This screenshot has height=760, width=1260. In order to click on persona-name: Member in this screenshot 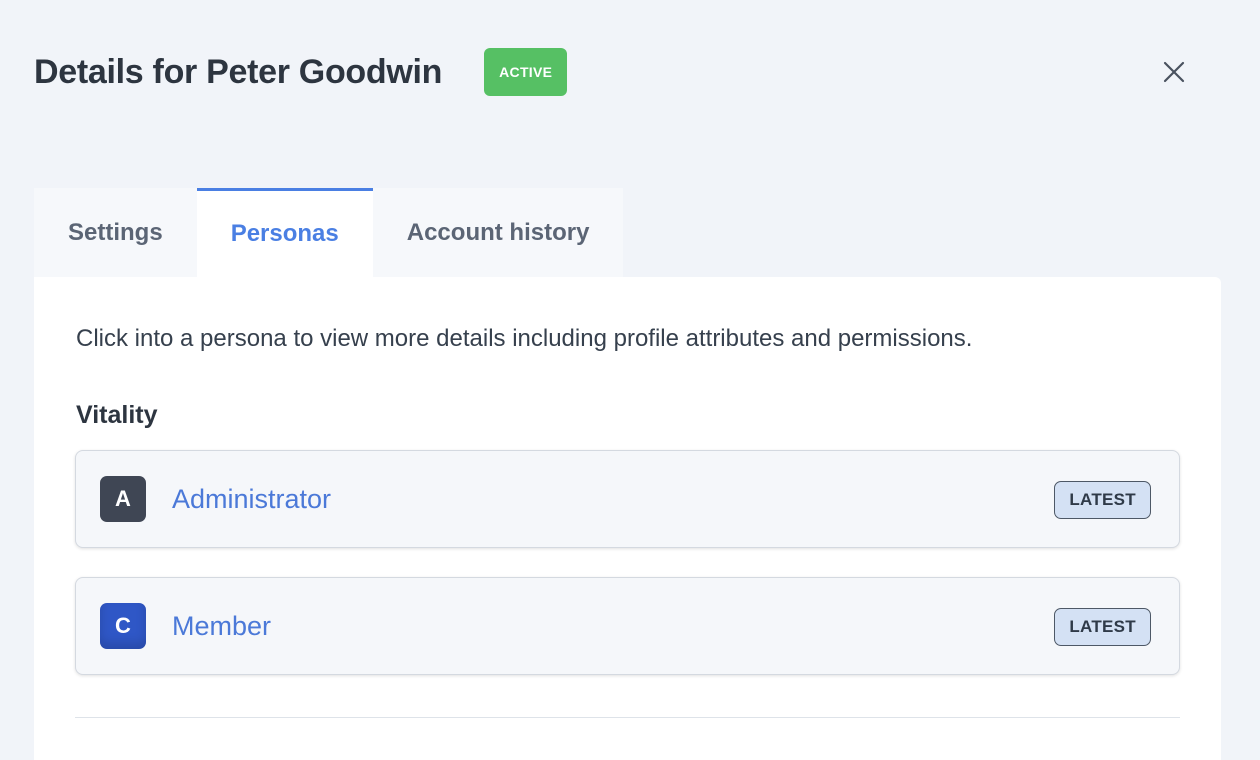, I will do `click(221, 626)`.